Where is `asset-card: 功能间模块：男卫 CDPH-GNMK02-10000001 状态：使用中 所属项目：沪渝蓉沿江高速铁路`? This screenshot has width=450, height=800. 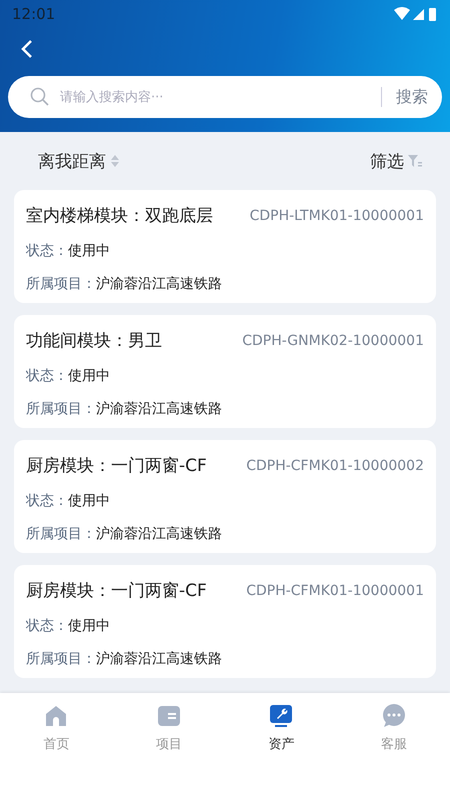
asset-card: 功能间模块：男卫 CDPH-GNMK02-10000001 状态：使用中 所属项目：沪渝蓉沿江高速铁路 is located at coordinates (225, 371).